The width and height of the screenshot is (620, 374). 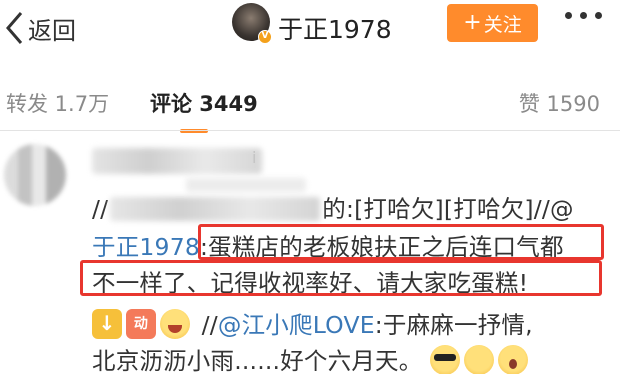 I want to click on commenter-name-blurred, so click(x=177, y=161).